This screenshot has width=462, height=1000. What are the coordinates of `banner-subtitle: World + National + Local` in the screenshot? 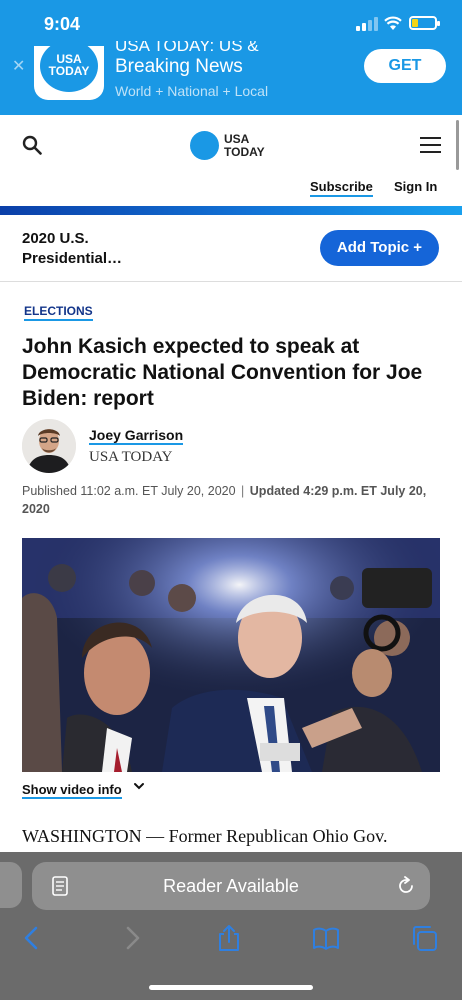 It's located at (192, 91).